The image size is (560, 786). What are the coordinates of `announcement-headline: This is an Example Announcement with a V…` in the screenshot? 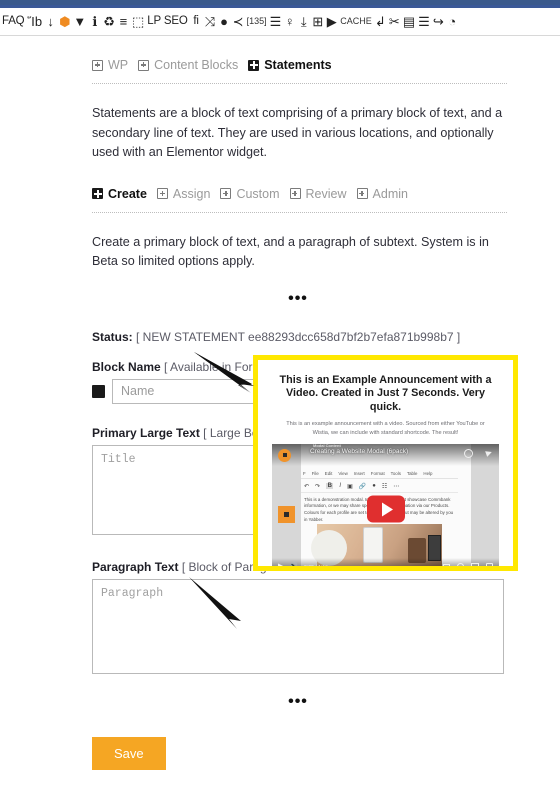 It's located at (385, 393).